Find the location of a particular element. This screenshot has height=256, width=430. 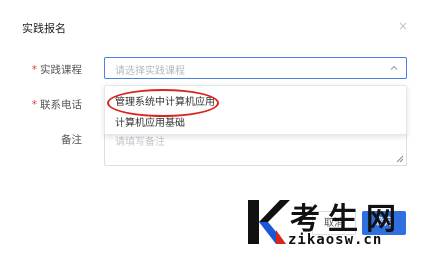

course-select: 请选择实践课程 is located at coordinates (255, 68).